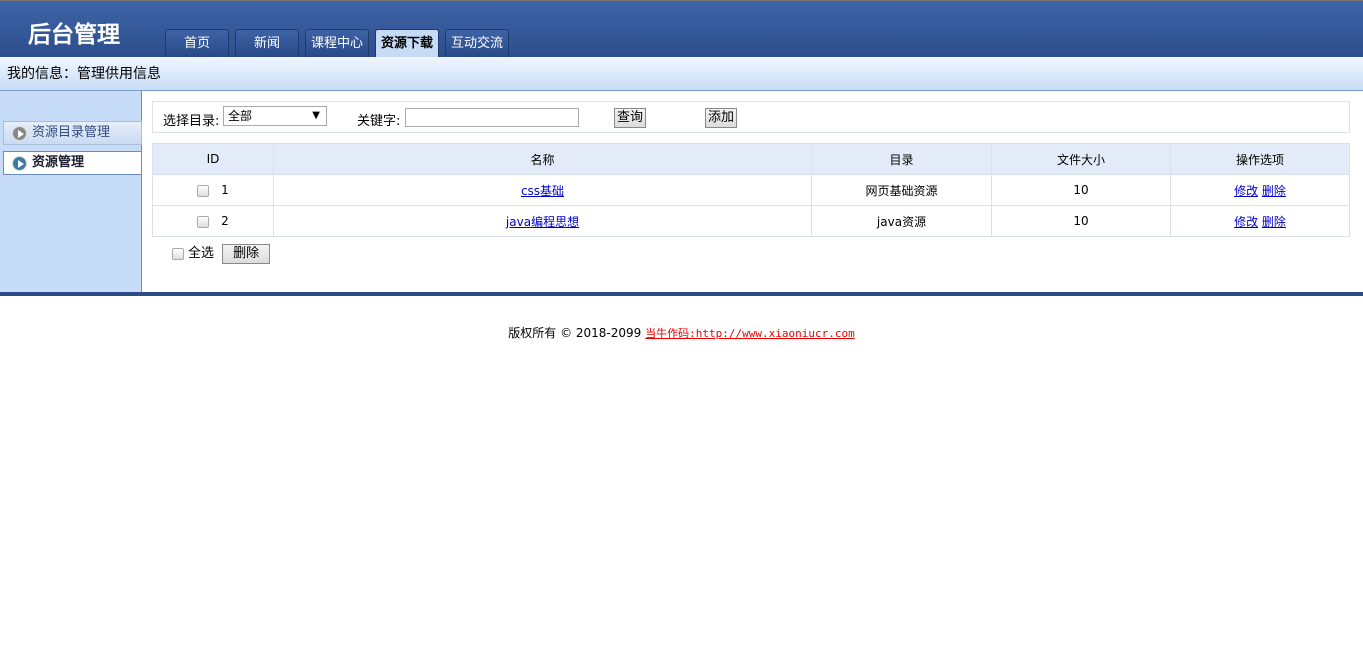 The height and width of the screenshot is (661, 1363). I want to click on tab-news: 新闻, so click(267, 43).